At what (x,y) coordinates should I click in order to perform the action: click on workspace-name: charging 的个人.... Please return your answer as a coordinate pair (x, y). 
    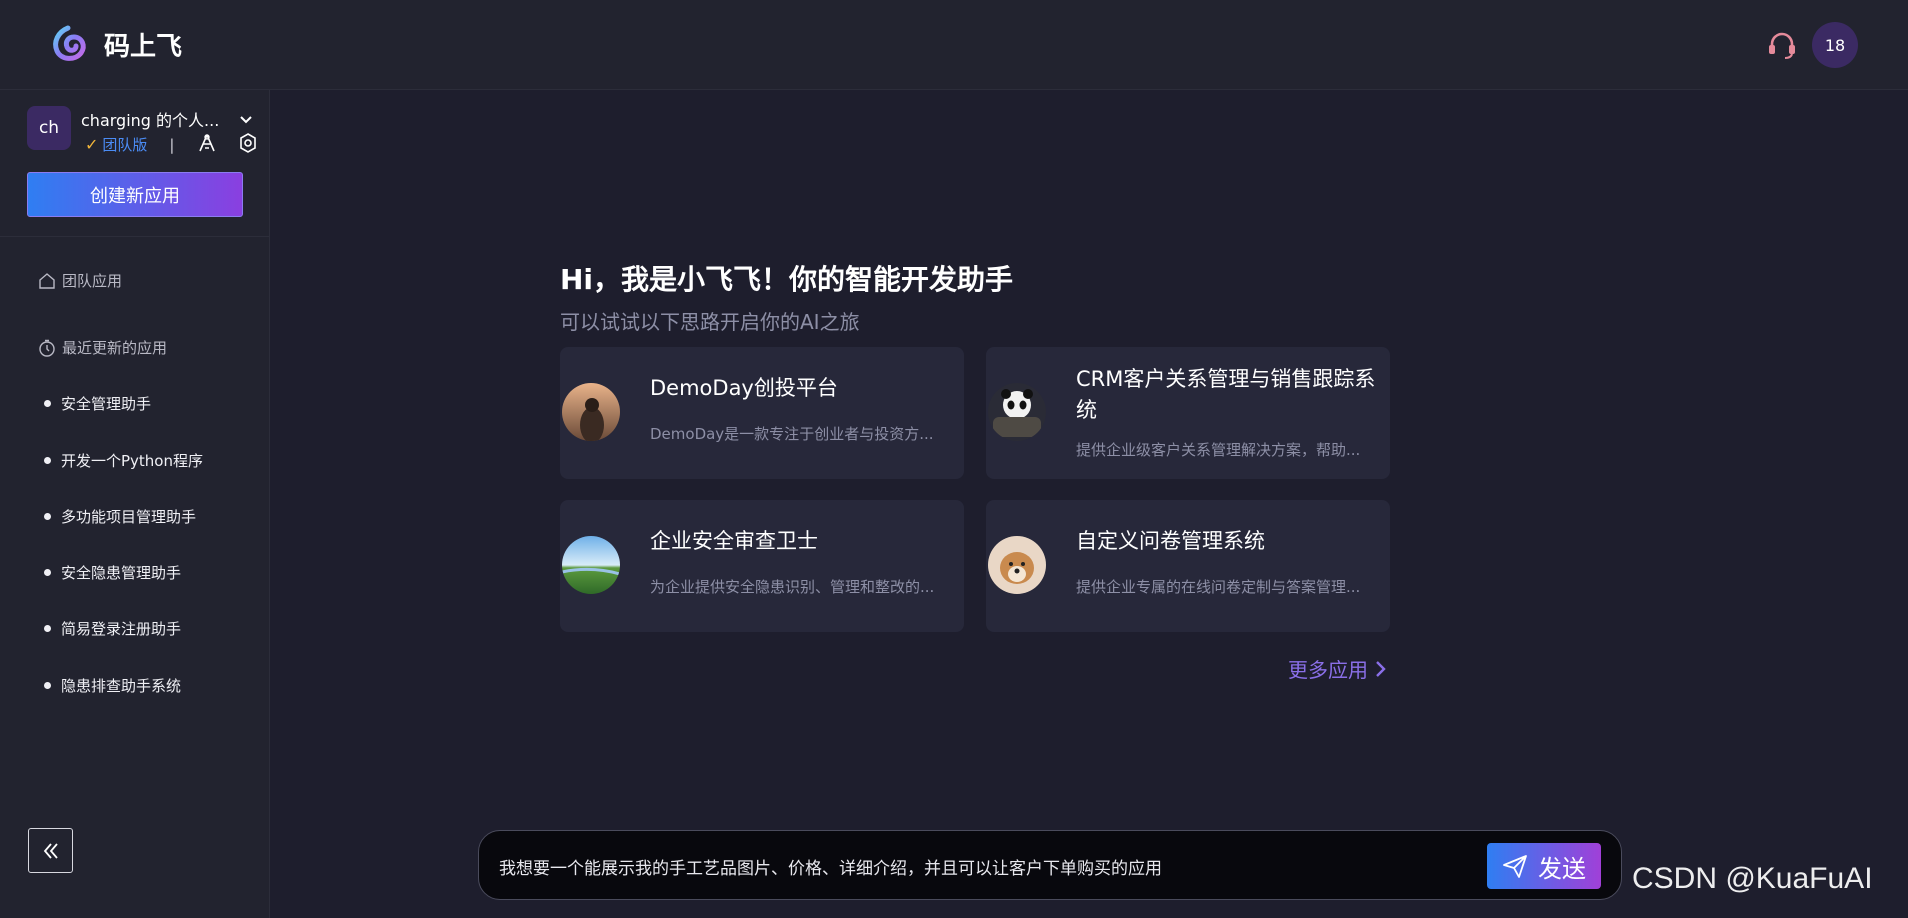
    Looking at the image, I should click on (150, 119).